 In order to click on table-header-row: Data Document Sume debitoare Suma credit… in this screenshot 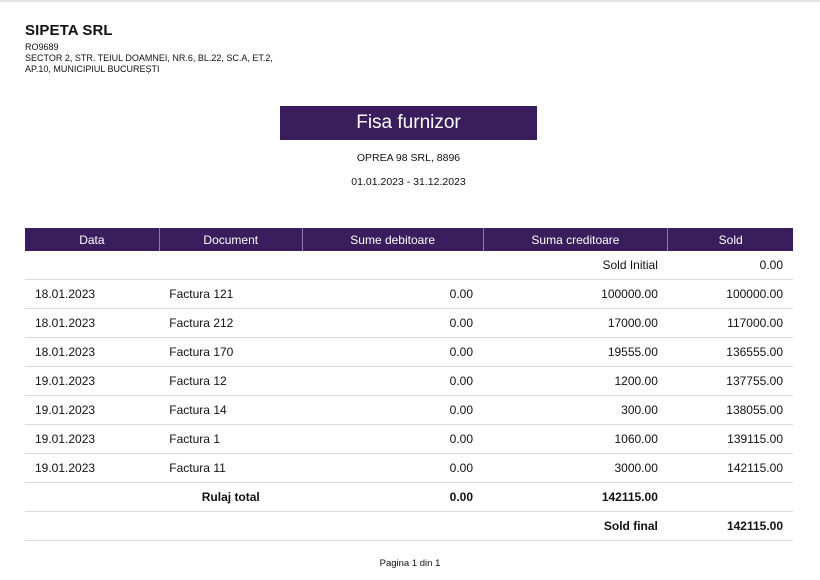, I will do `click(409, 239)`.